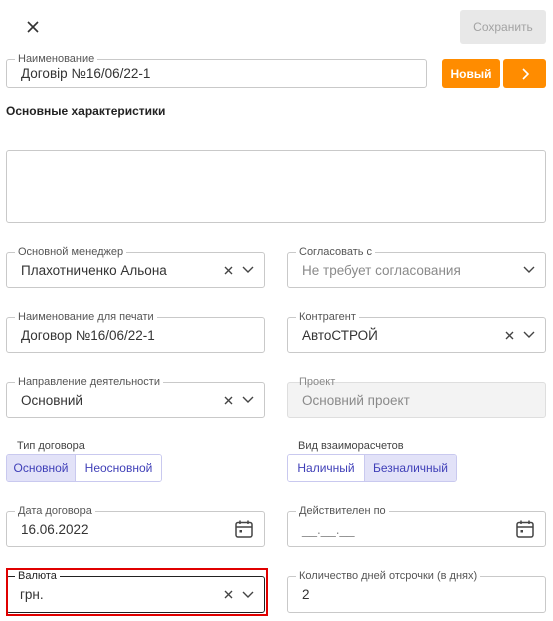  I want to click on manager-value: Плахотниченко Альона, so click(94, 270).